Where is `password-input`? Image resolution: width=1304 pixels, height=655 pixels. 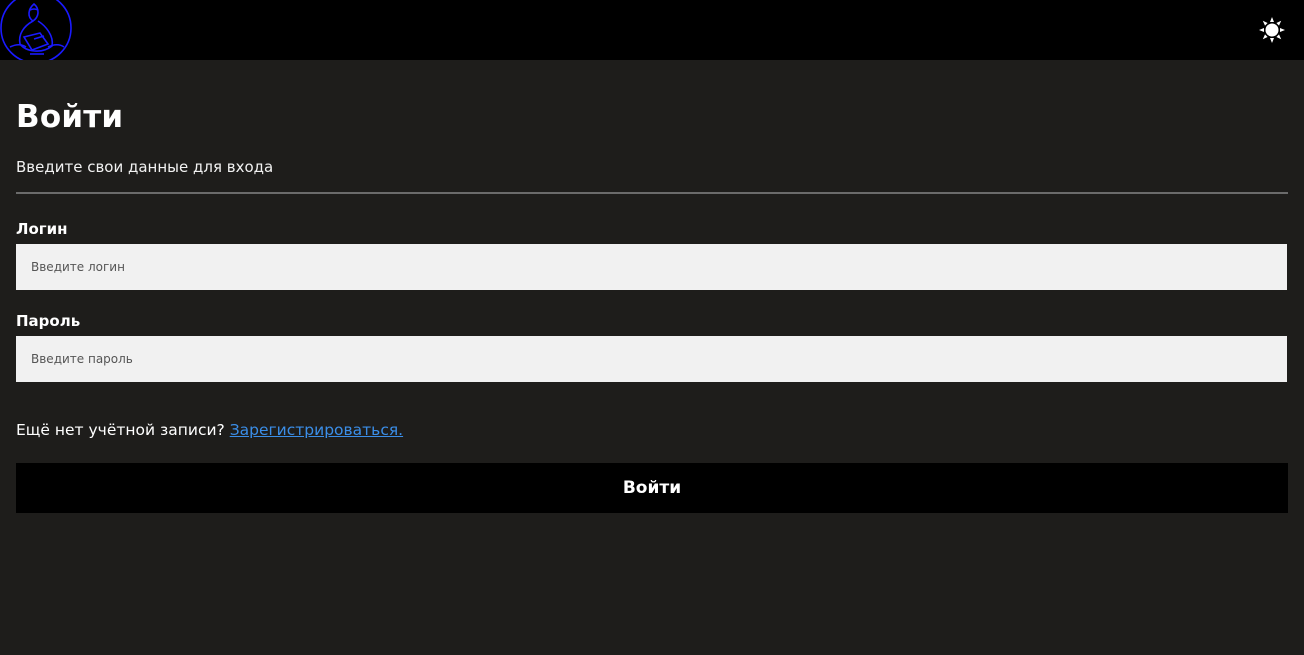
password-input is located at coordinates (651, 359).